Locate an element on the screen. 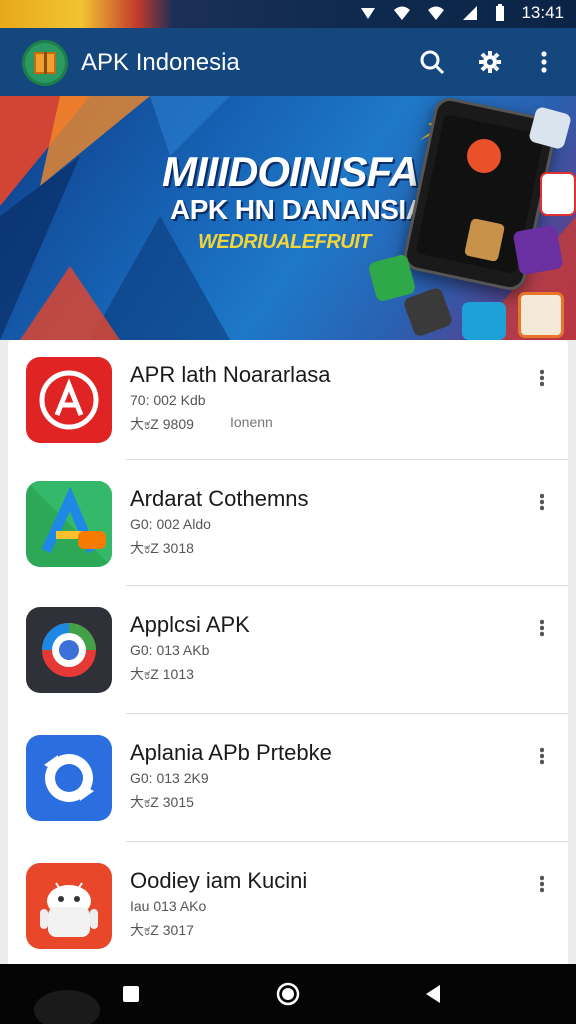 Image resolution: width=576 pixels, height=1024 pixels. banner-subhead: APK HN DANANSIA is located at coordinates (298, 209).